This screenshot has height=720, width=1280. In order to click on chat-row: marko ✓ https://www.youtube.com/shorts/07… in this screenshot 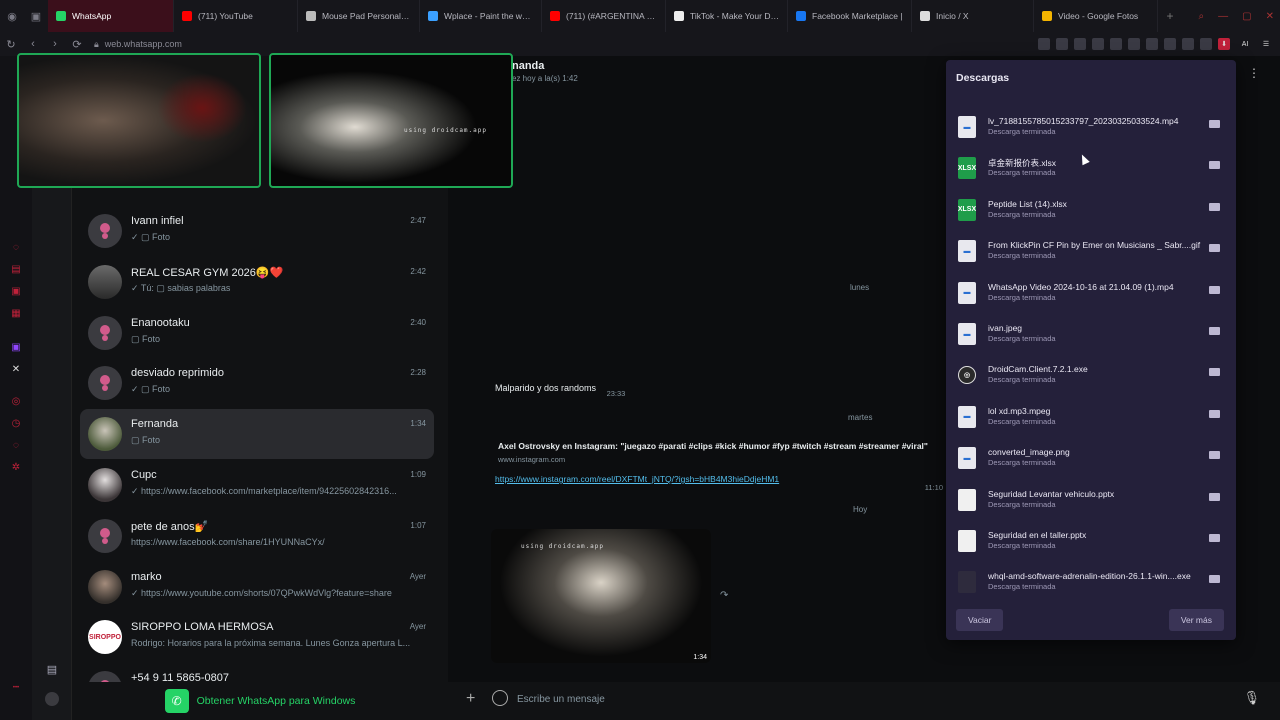, I will do `click(257, 587)`.